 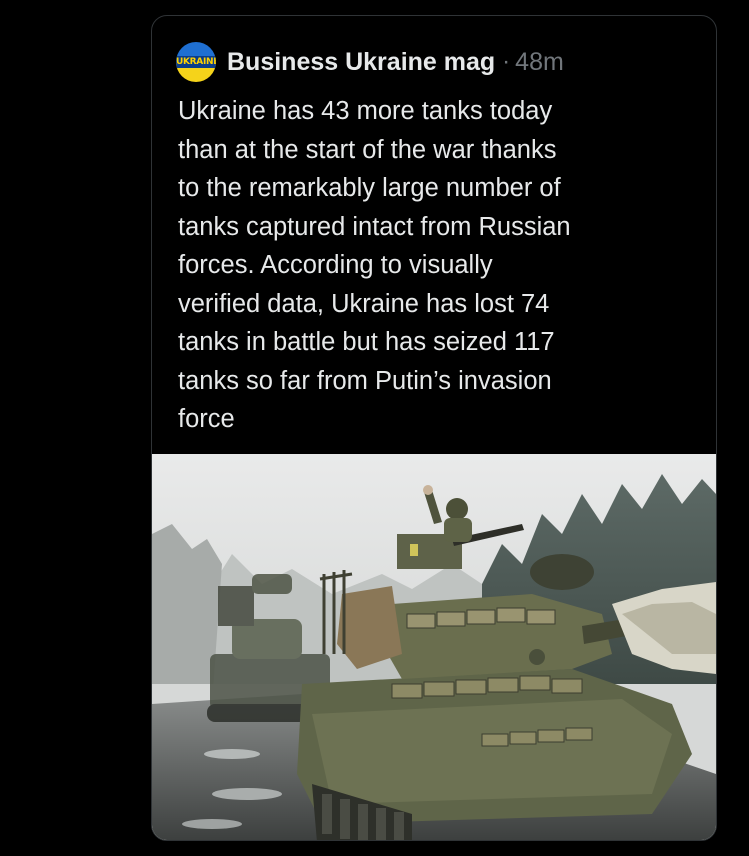 I want to click on avatar-logo-text: UKRAINE, so click(x=196, y=62).